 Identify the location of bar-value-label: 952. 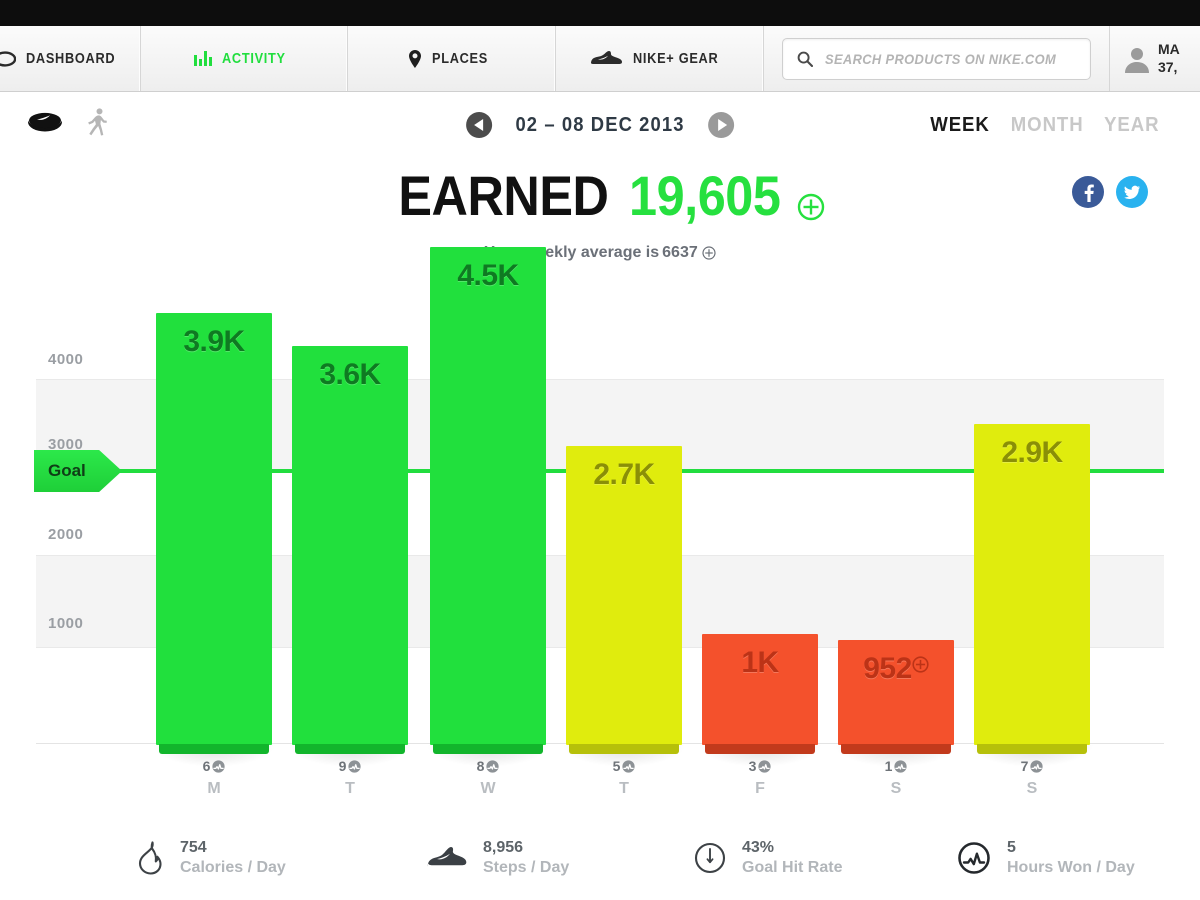
(896, 669).